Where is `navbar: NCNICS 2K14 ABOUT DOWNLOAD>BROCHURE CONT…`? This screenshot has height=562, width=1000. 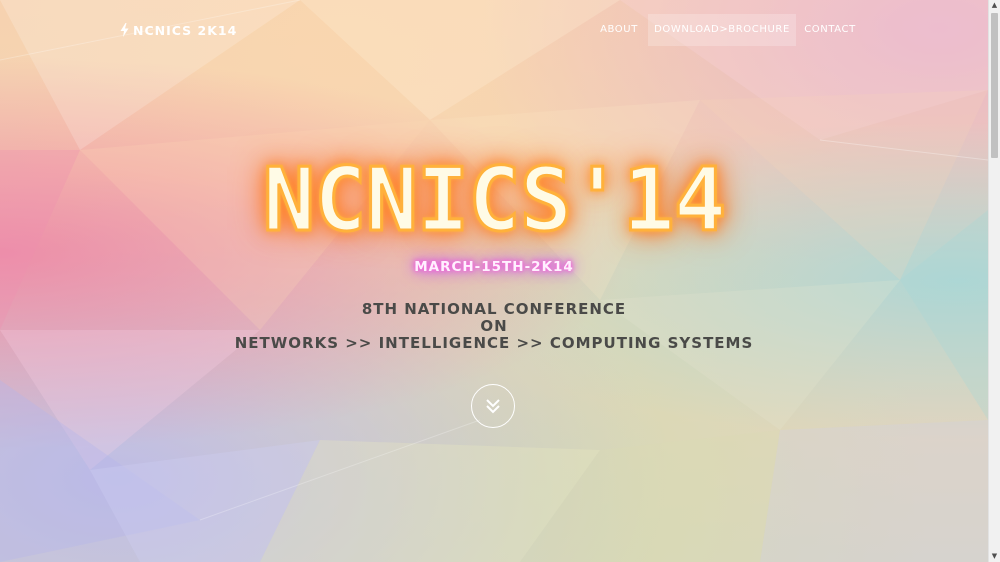 navbar: NCNICS 2K14 ABOUT DOWNLOAD>BROCHURE CONT… is located at coordinates (494, 30).